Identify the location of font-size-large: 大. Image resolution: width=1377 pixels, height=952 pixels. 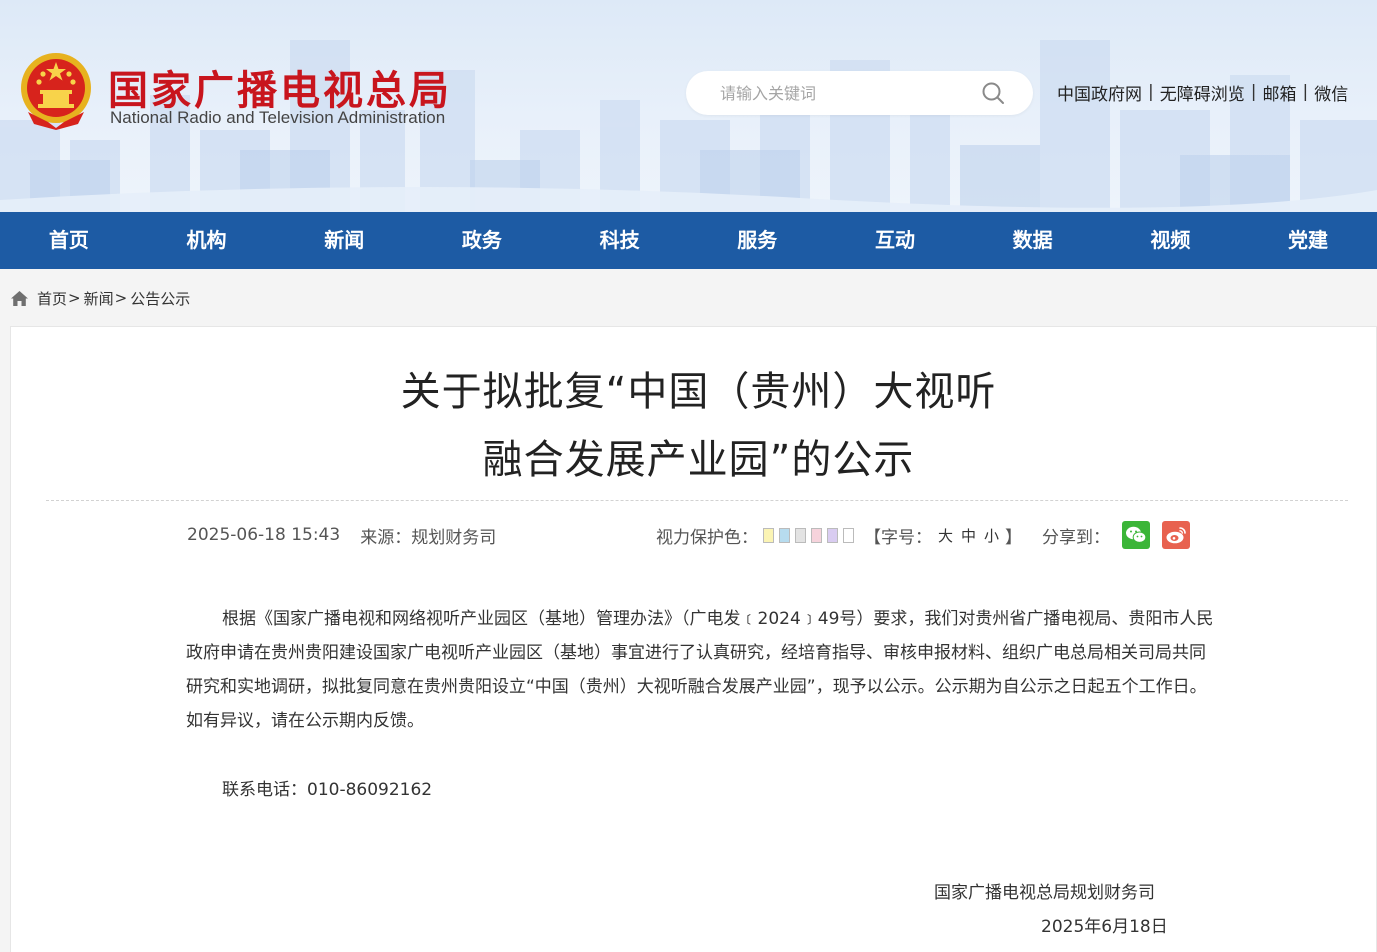
(945, 535).